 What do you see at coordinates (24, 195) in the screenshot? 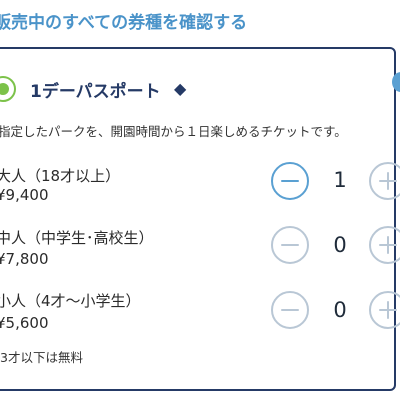
I see `adult-price: ¥9,400` at bounding box center [24, 195].